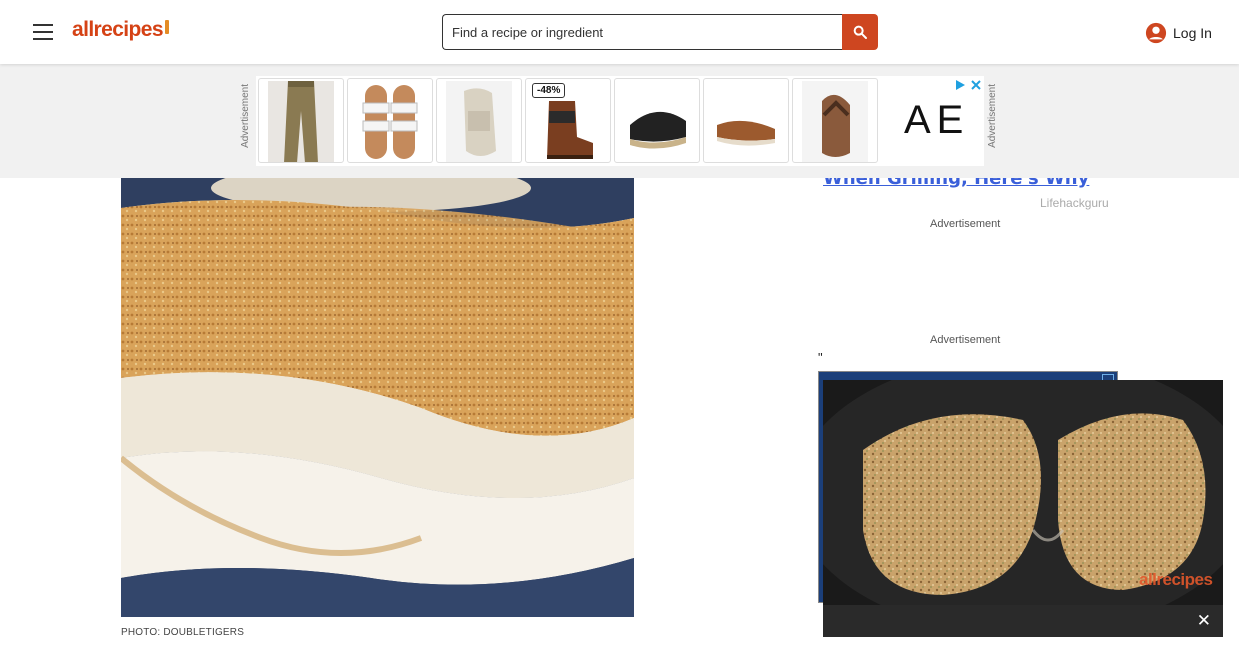  I want to click on login-button: Log In, so click(1178, 33).